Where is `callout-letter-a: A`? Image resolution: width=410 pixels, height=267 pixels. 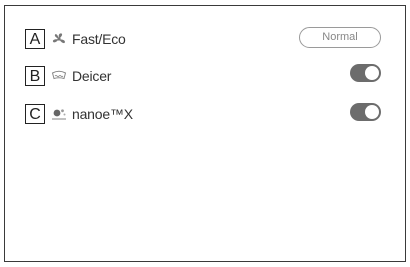 callout-letter-a: A is located at coordinates (35, 39).